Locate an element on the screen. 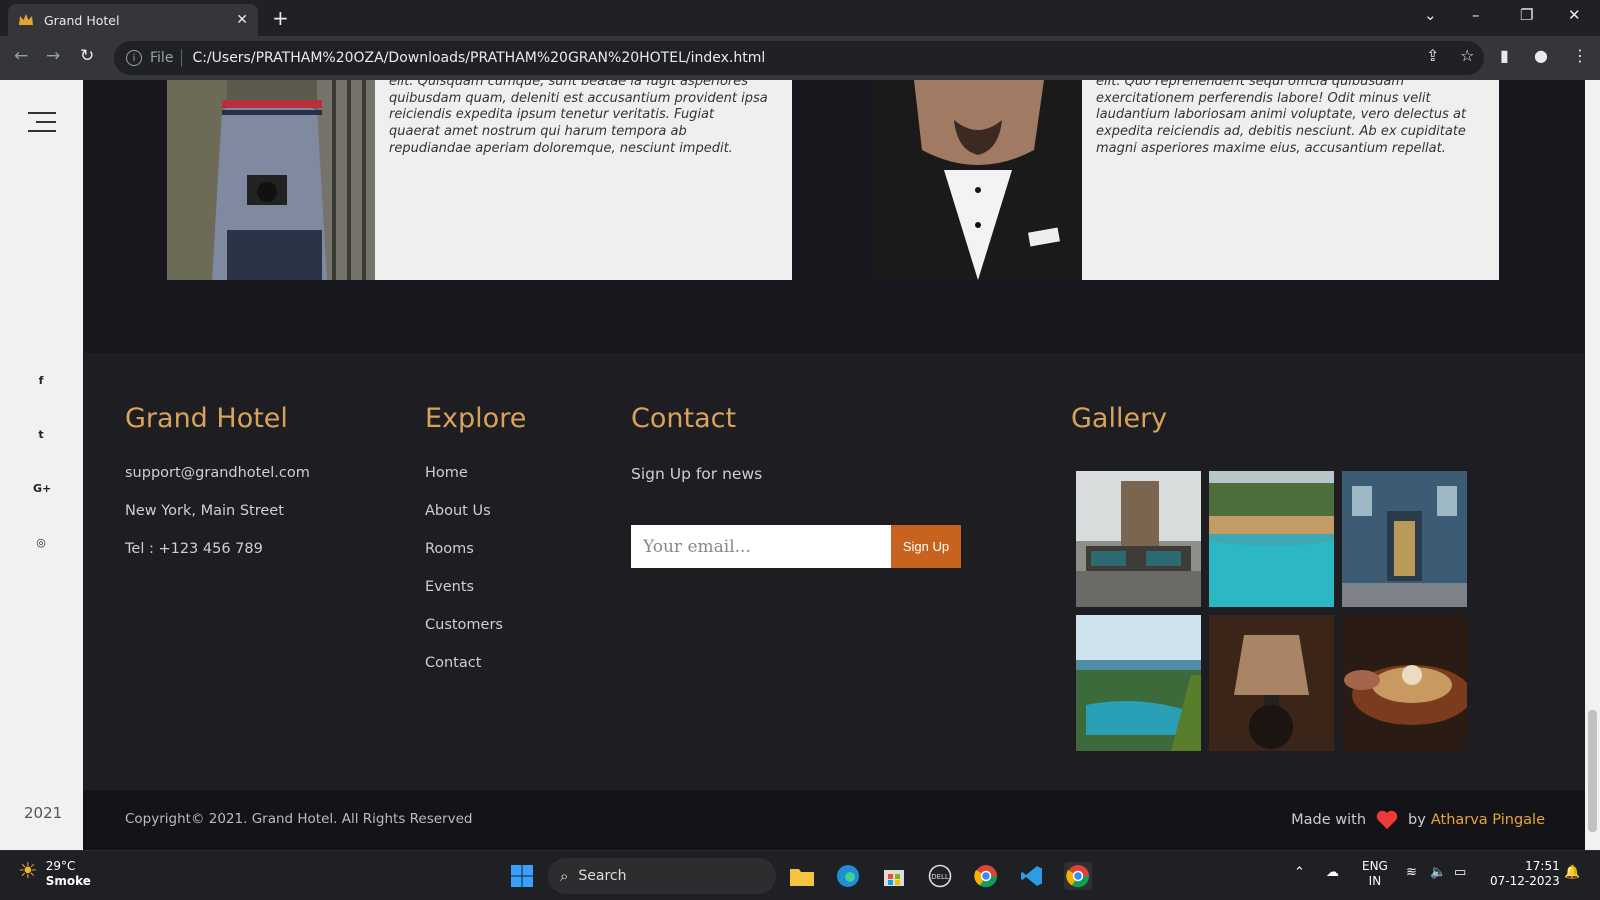 The image size is (1600, 900). made-with: Made with by Atharva Pingale is located at coordinates (1418, 820).